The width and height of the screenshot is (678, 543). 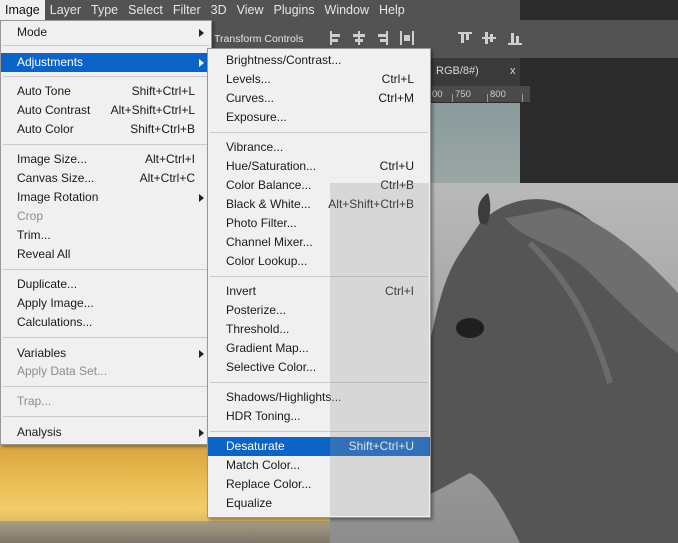 What do you see at coordinates (187, 10) in the screenshot?
I see `menu-filter: Filter` at bounding box center [187, 10].